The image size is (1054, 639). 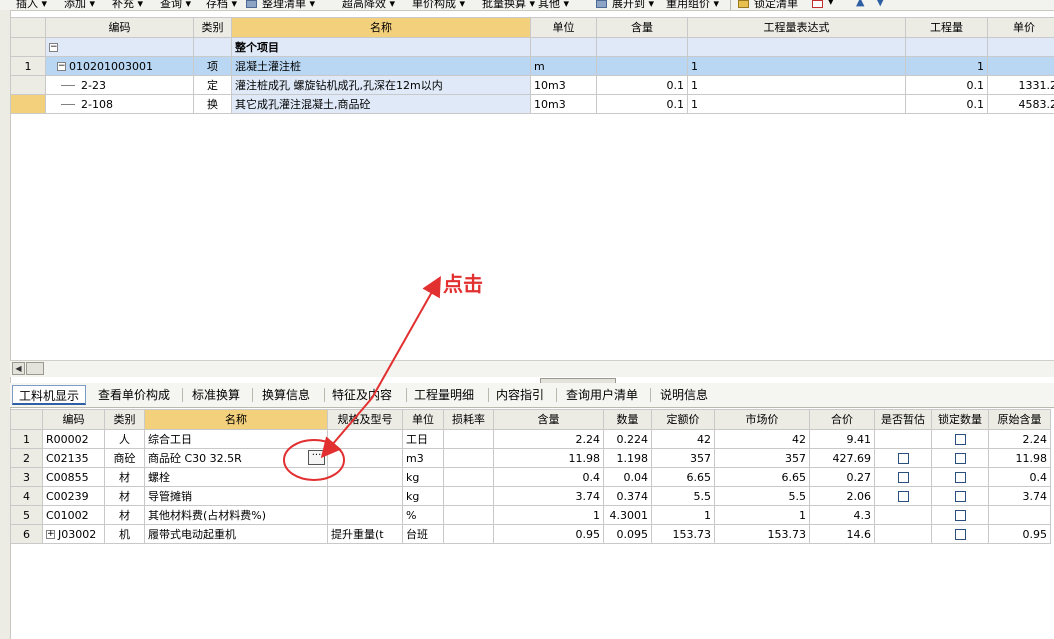 I want to click on header-count: 数量, so click(x=627, y=419).